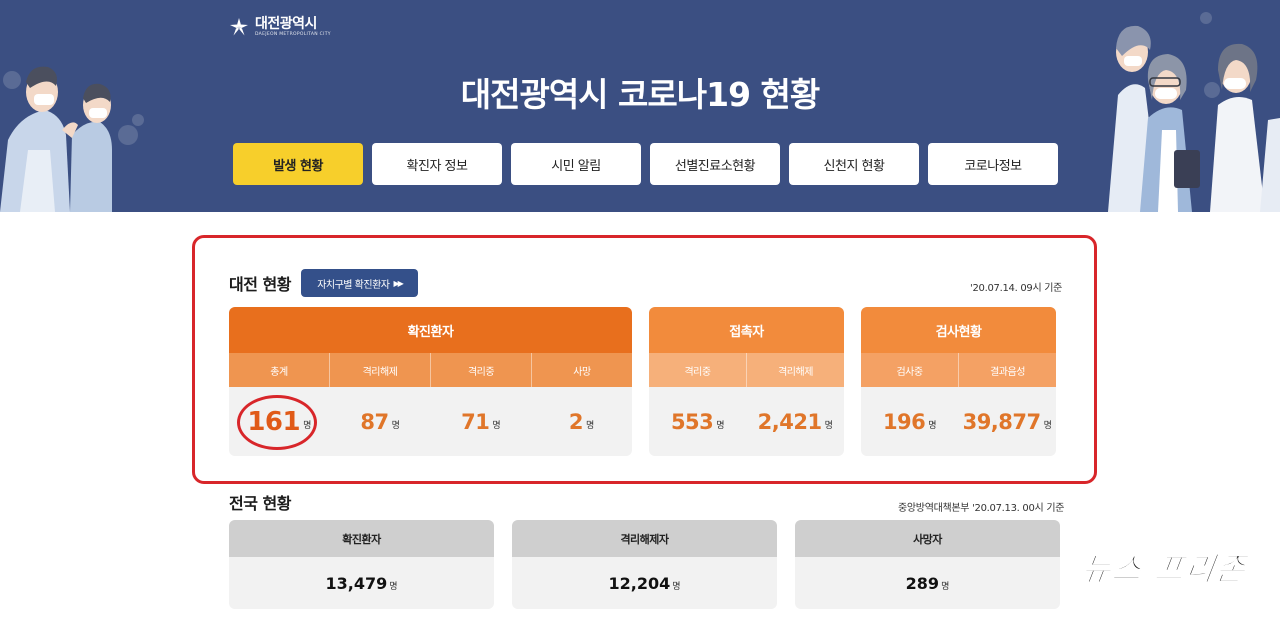 Image resolution: width=1280 pixels, height=635 pixels. What do you see at coordinates (356, 583) in the screenshot?
I see `national-confirmed-value: 13,479` at bounding box center [356, 583].